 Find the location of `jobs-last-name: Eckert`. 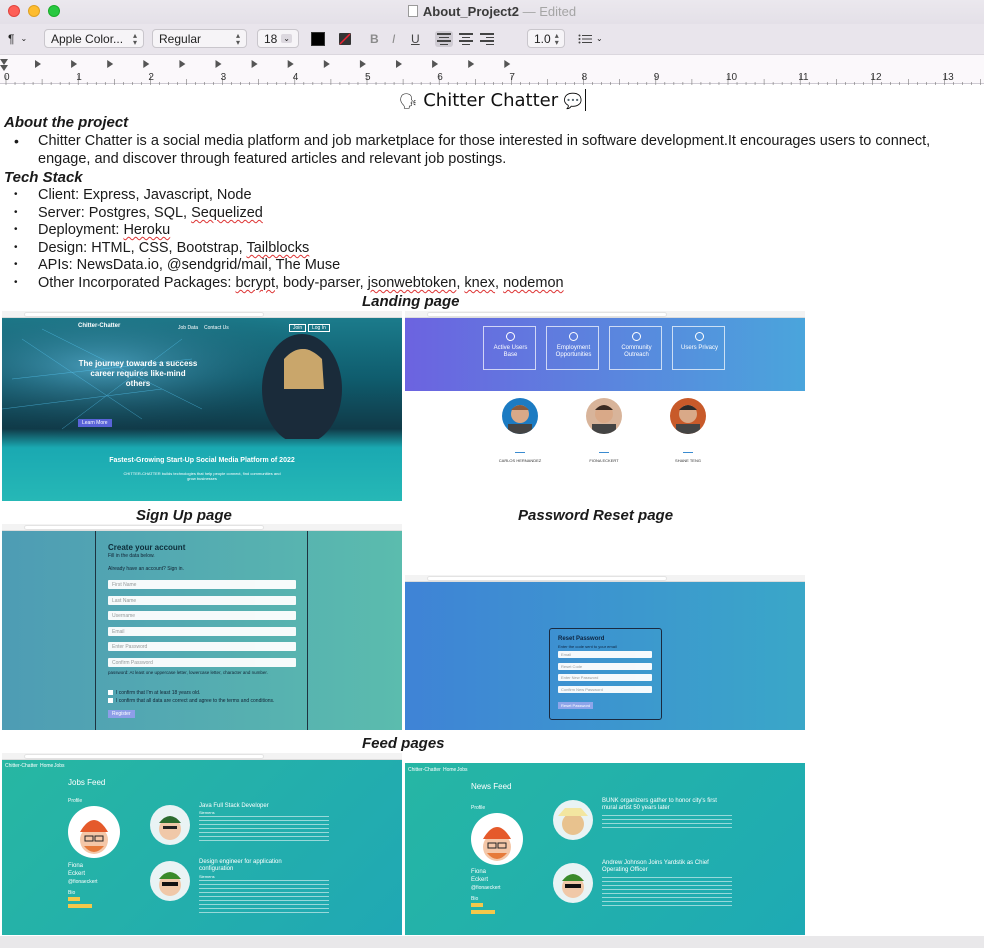

jobs-last-name: Eckert is located at coordinates (77, 874).